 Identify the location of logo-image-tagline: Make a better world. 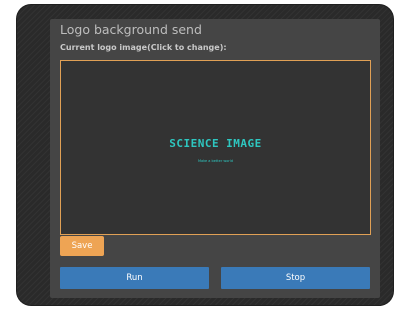
(215, 161).